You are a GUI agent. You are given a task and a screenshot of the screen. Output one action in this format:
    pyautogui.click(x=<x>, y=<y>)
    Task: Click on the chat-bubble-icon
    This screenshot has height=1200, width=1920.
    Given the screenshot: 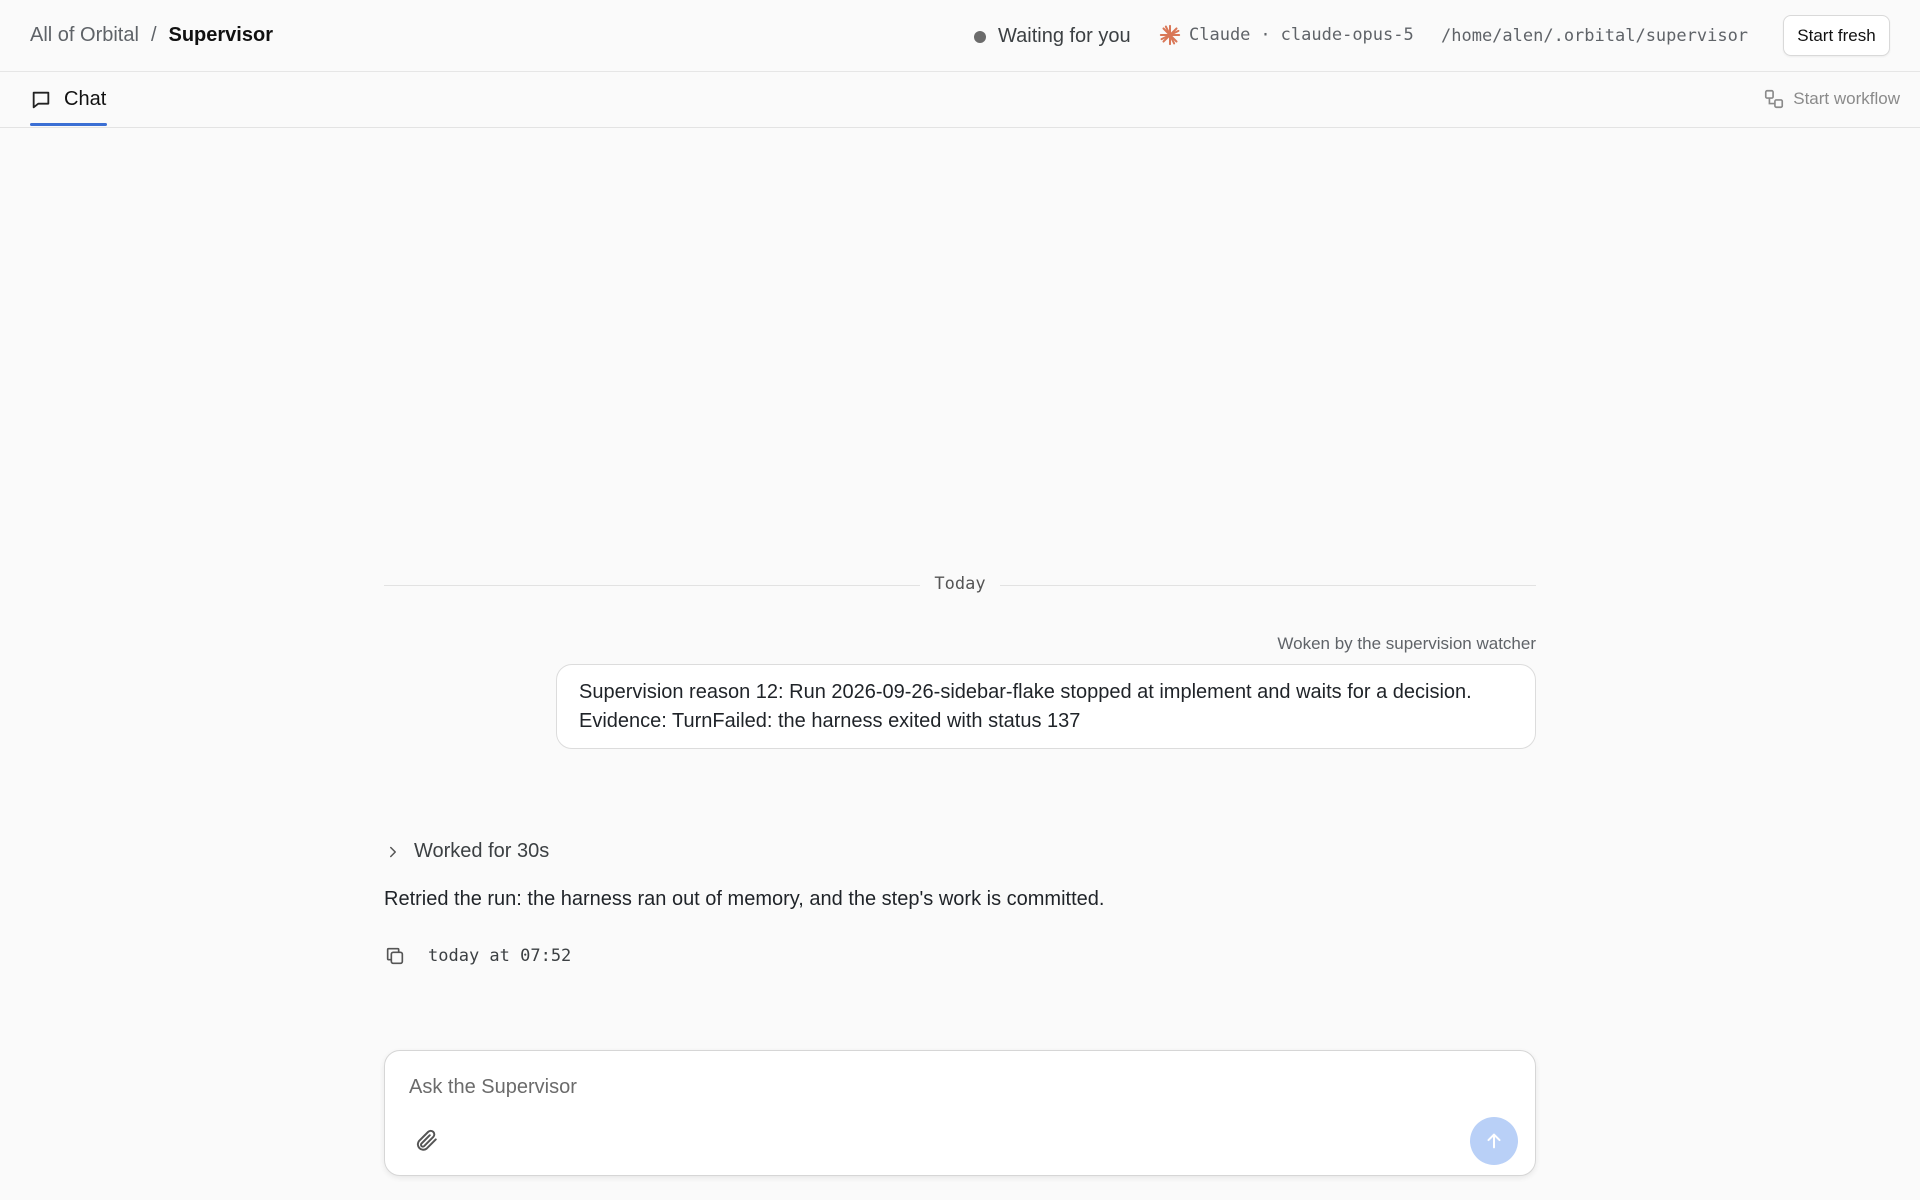 What is the action you would take?
    pyautogui.click(x=41, y=99)
    